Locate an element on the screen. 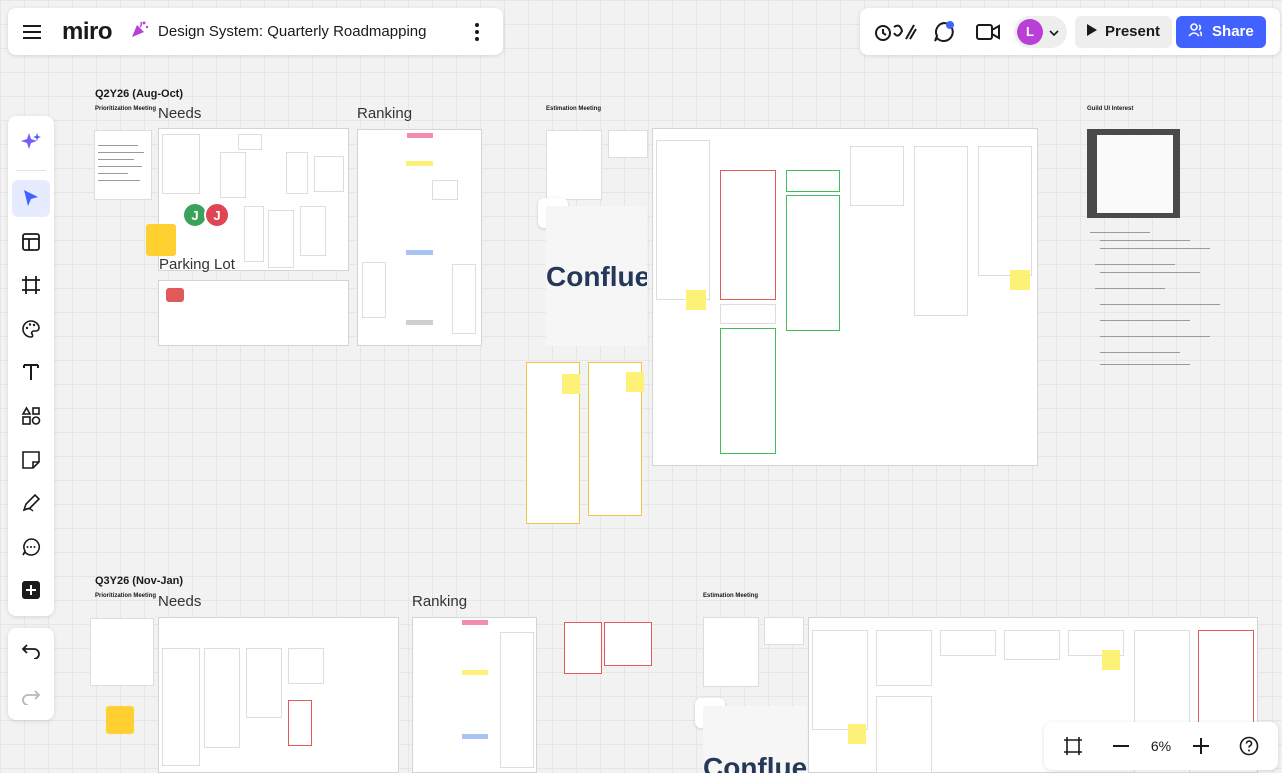 This screenshot has height=773, width=1282. section-title-q3: Q3Y26 (Nov-Jan) is located at coordinates (139, 581).